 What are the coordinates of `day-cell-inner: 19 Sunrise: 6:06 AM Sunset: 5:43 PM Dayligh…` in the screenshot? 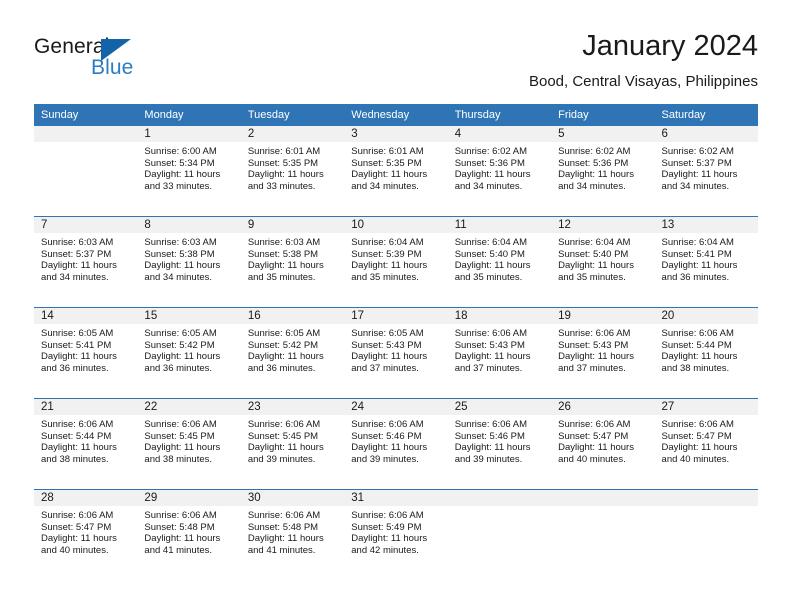 It's located at (603, 352).